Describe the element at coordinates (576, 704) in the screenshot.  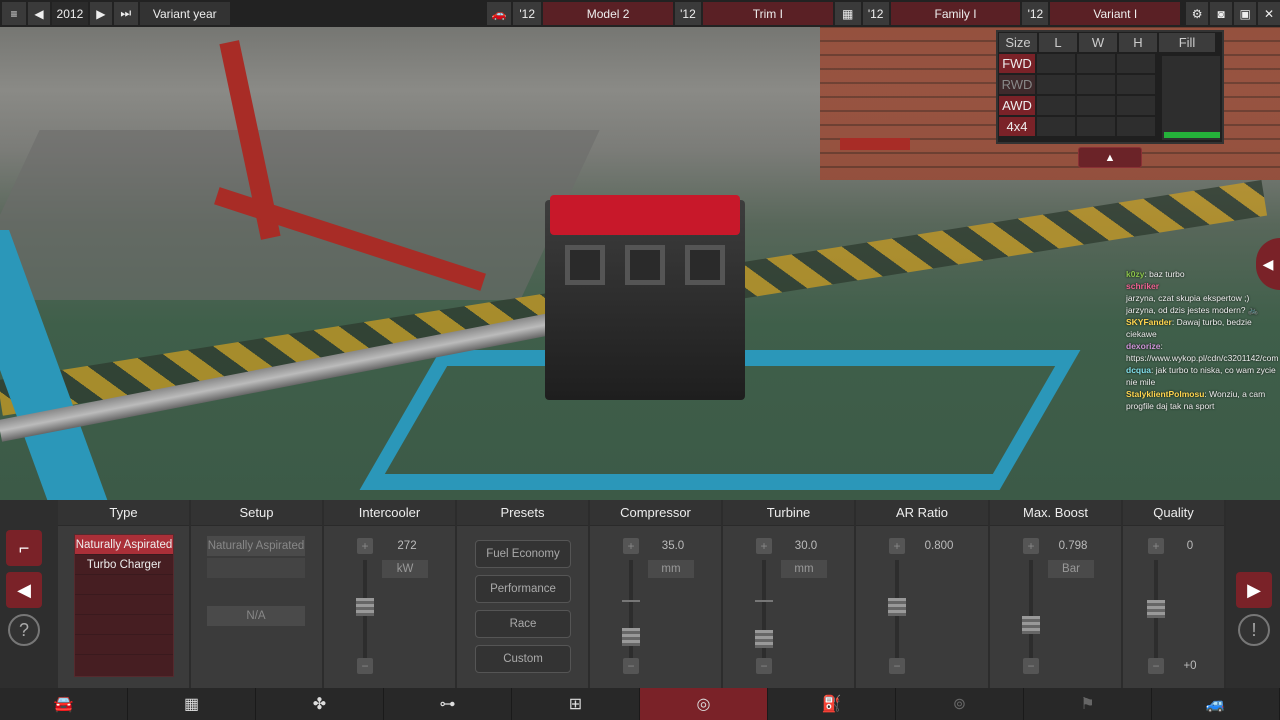
I see `camshaft-icon: ⊞` at that location.